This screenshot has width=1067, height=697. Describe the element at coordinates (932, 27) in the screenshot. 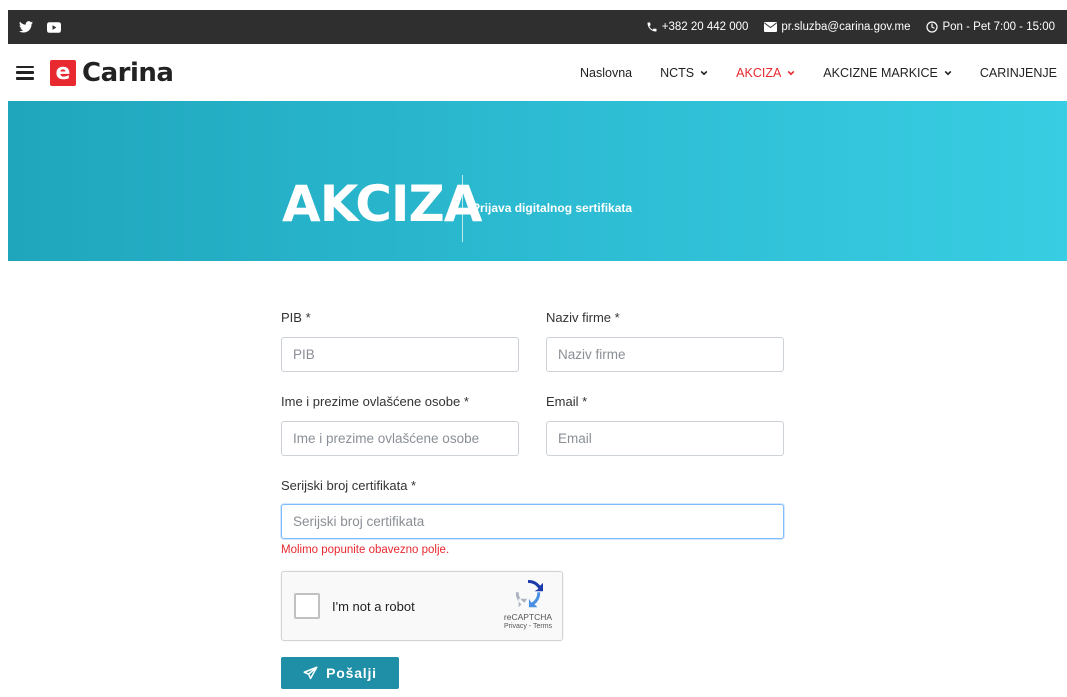

I see `clock-icon` at that location.